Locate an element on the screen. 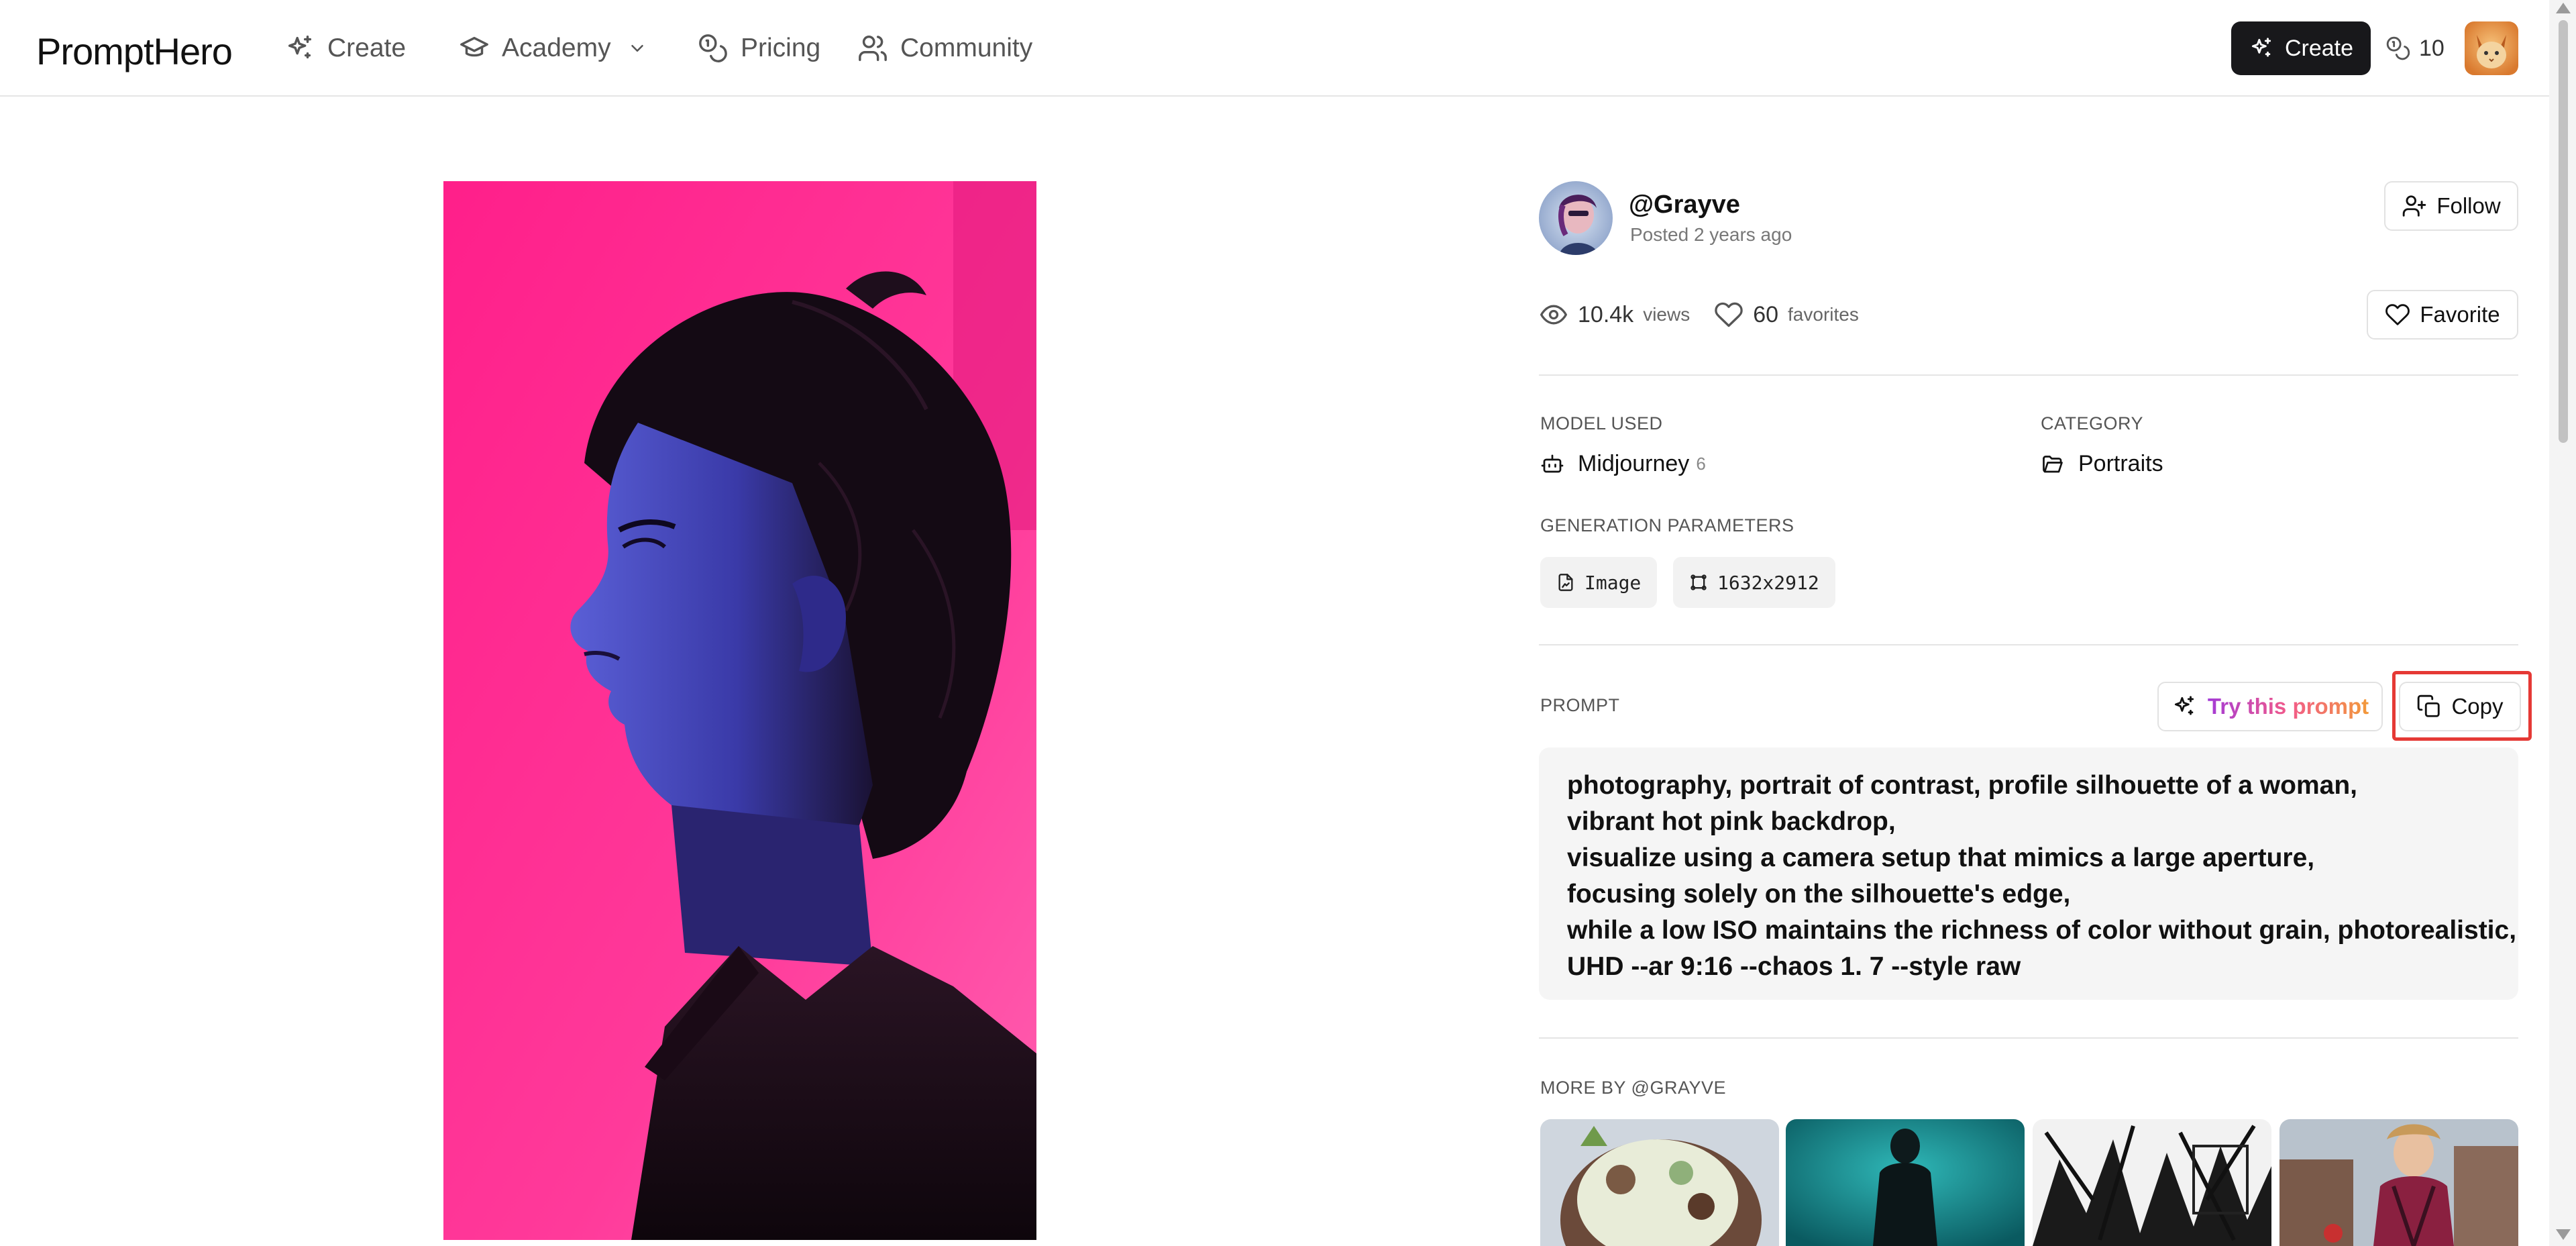  prompt-line: vibrant hot pink backdrop, is located at coordinates (1731, 821).